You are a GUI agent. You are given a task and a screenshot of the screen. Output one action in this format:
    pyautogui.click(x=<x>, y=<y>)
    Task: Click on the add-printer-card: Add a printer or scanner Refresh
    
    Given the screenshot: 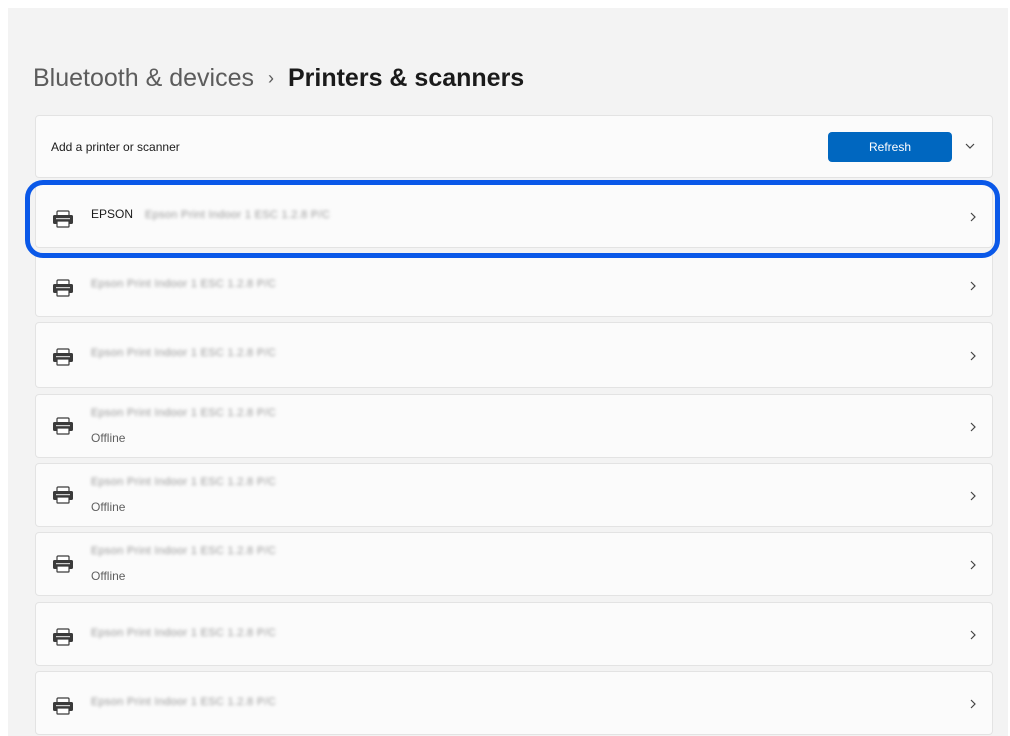 What is the action you would take?
    pyautogui.click(x=514, y=146)
    